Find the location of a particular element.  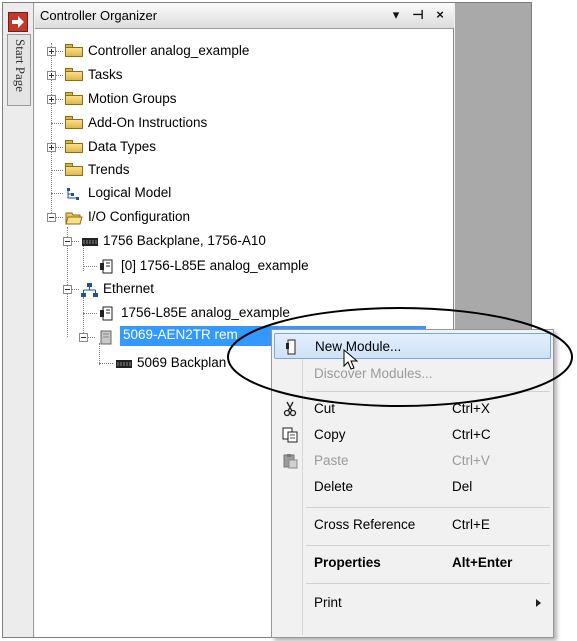

tree-item-logical-model: Logical Model is located at coordinates (213, 193).